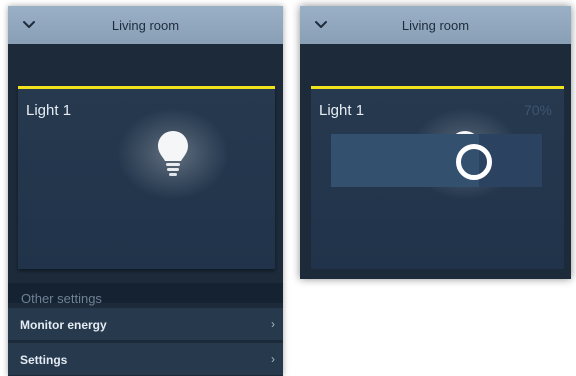 The width and height of the screenshot is (576, 376). What do you see at coordinates (173, 153) in the screenshot?
I see `lightbulb-icon` at bounding box center [173, 153].